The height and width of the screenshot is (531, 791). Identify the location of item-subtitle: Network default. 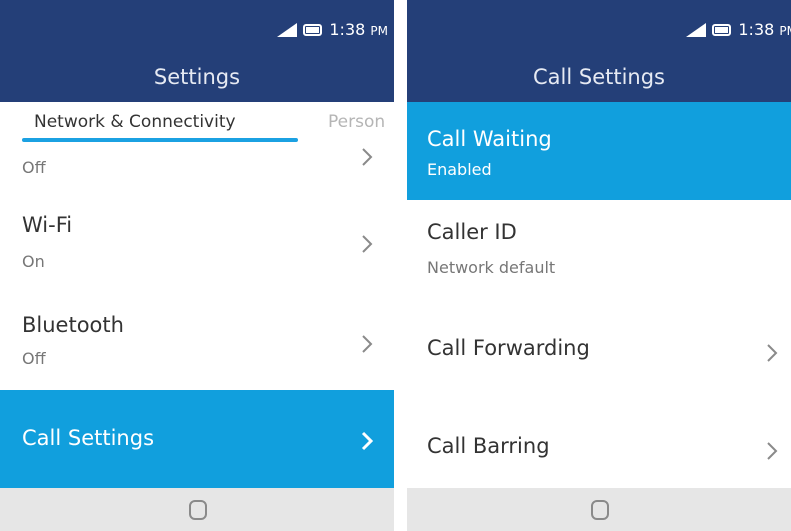
(491, 267).